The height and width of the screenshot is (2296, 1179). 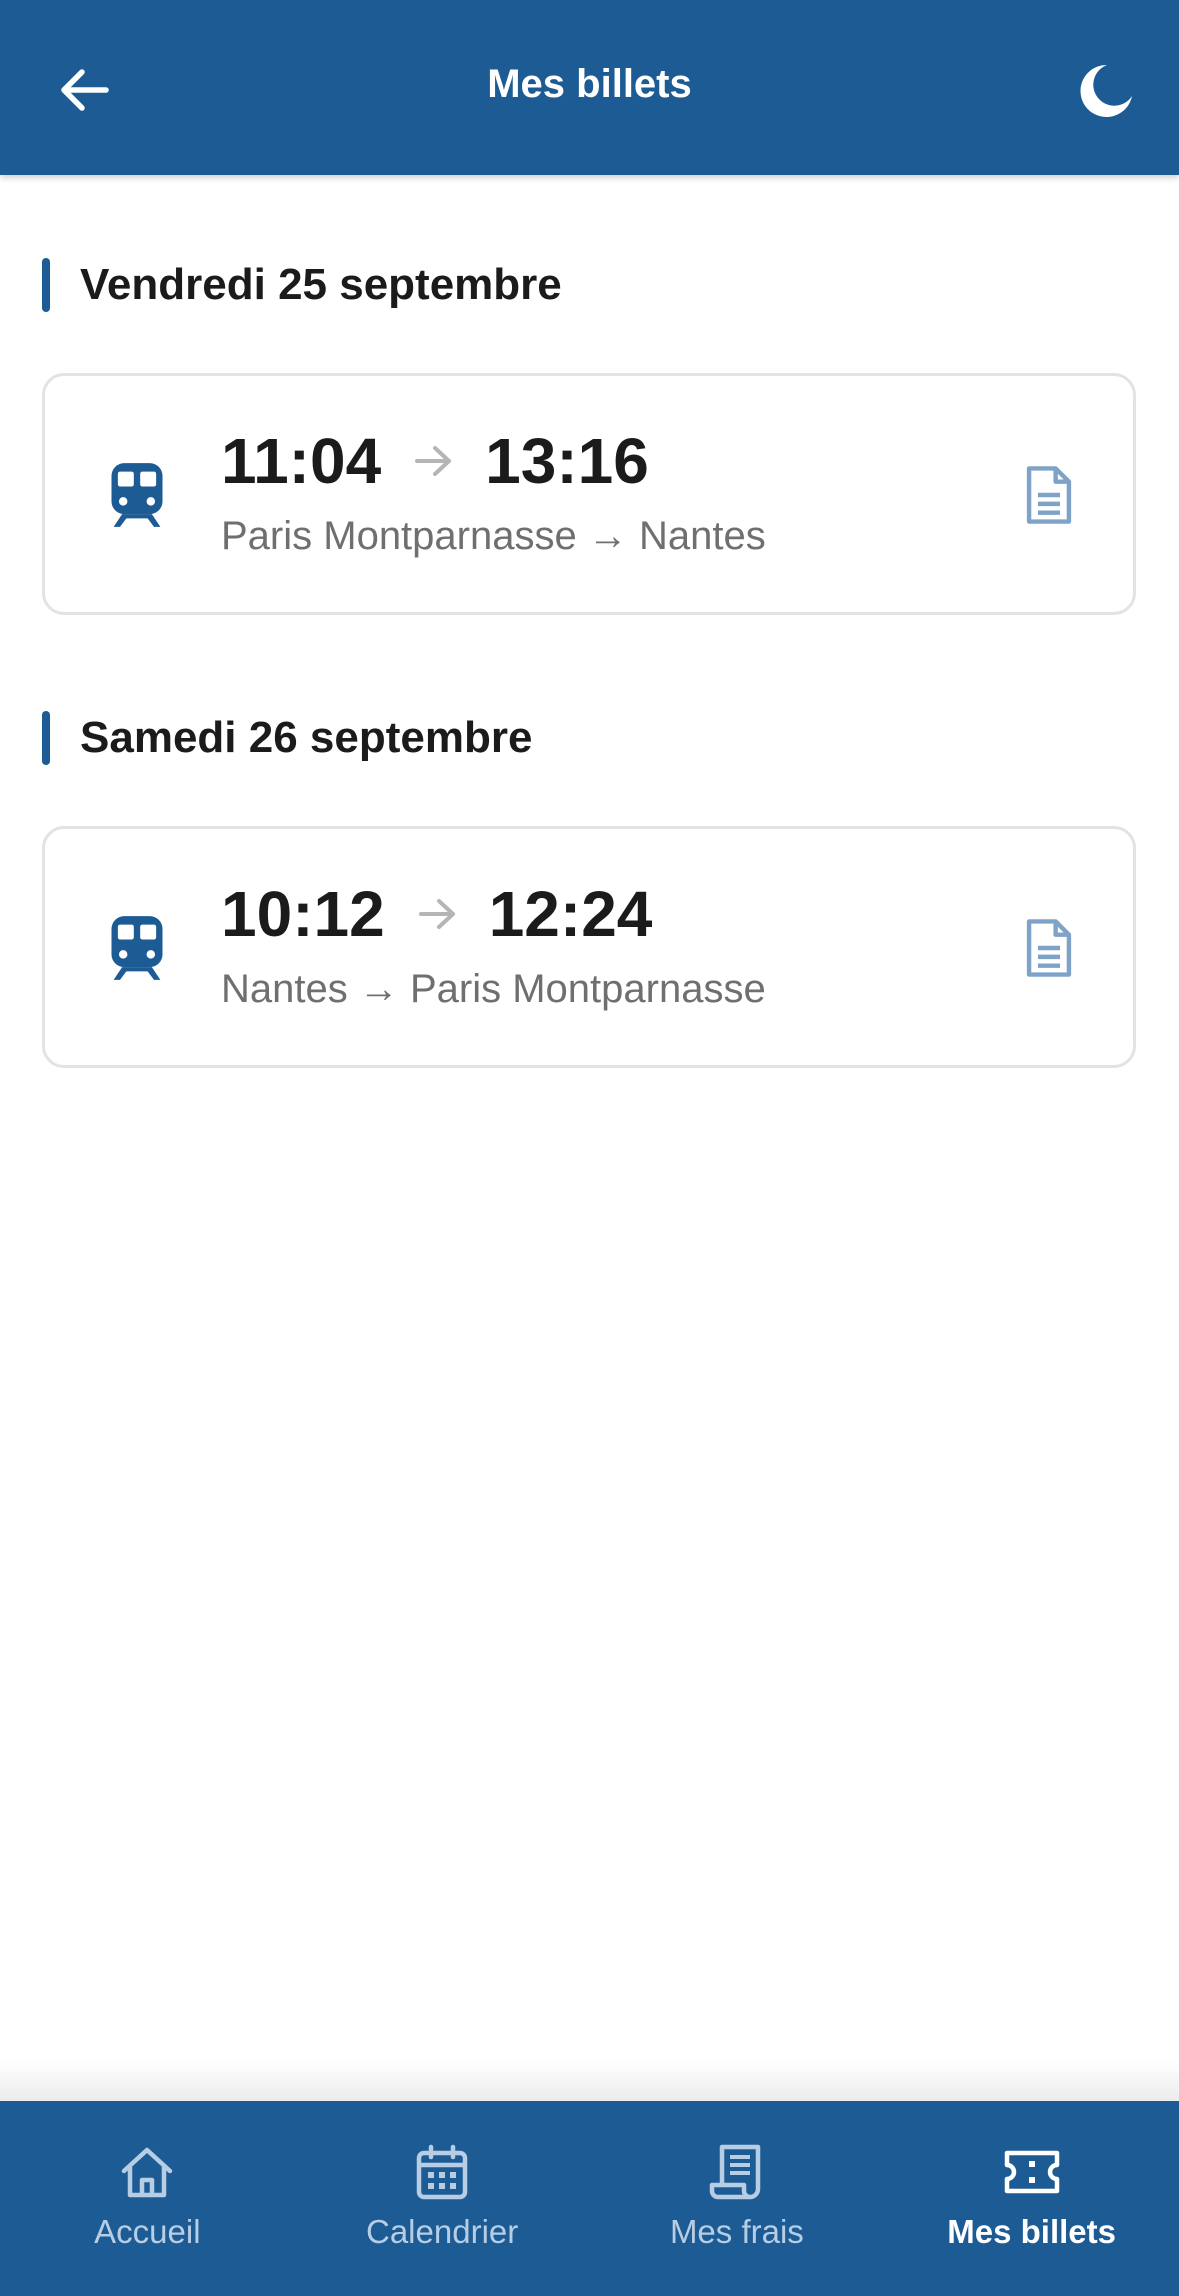 I want to click on ticket-icon, so click(x=1031, y=2172).